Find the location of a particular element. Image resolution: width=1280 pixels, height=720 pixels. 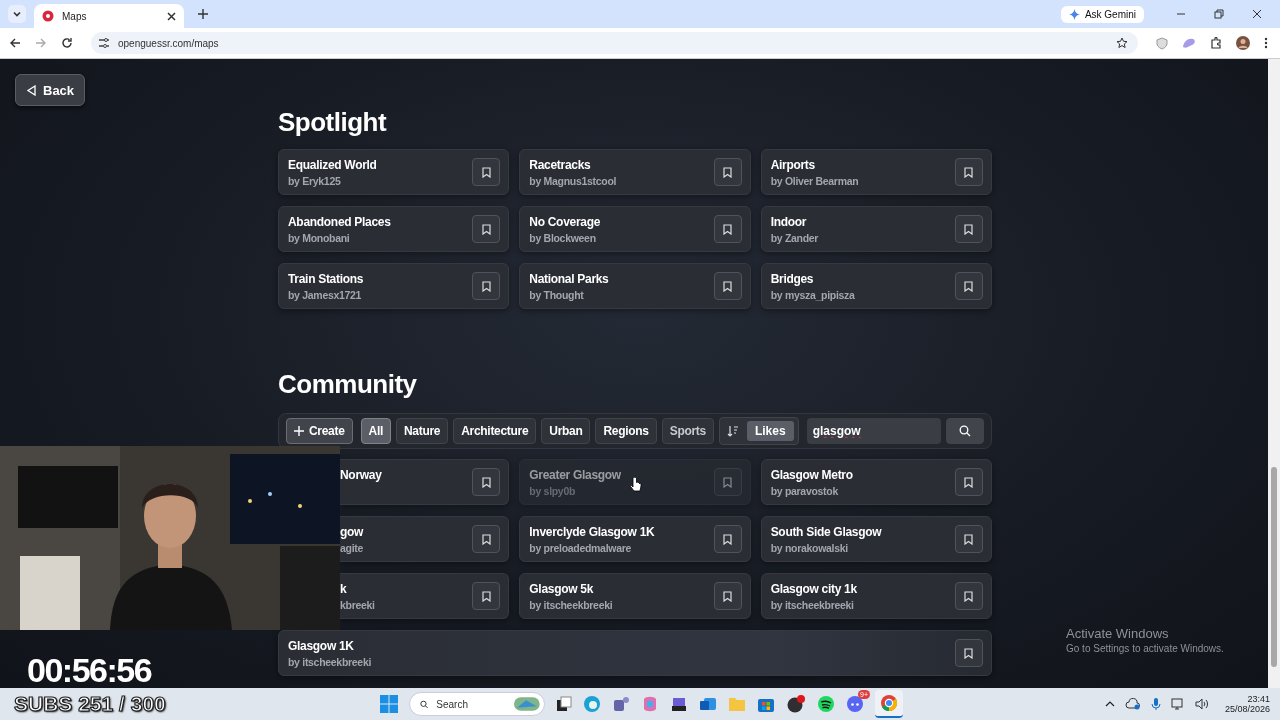

map-card: Glasgow Metro by paravostok is located at coordinates (876, 482).